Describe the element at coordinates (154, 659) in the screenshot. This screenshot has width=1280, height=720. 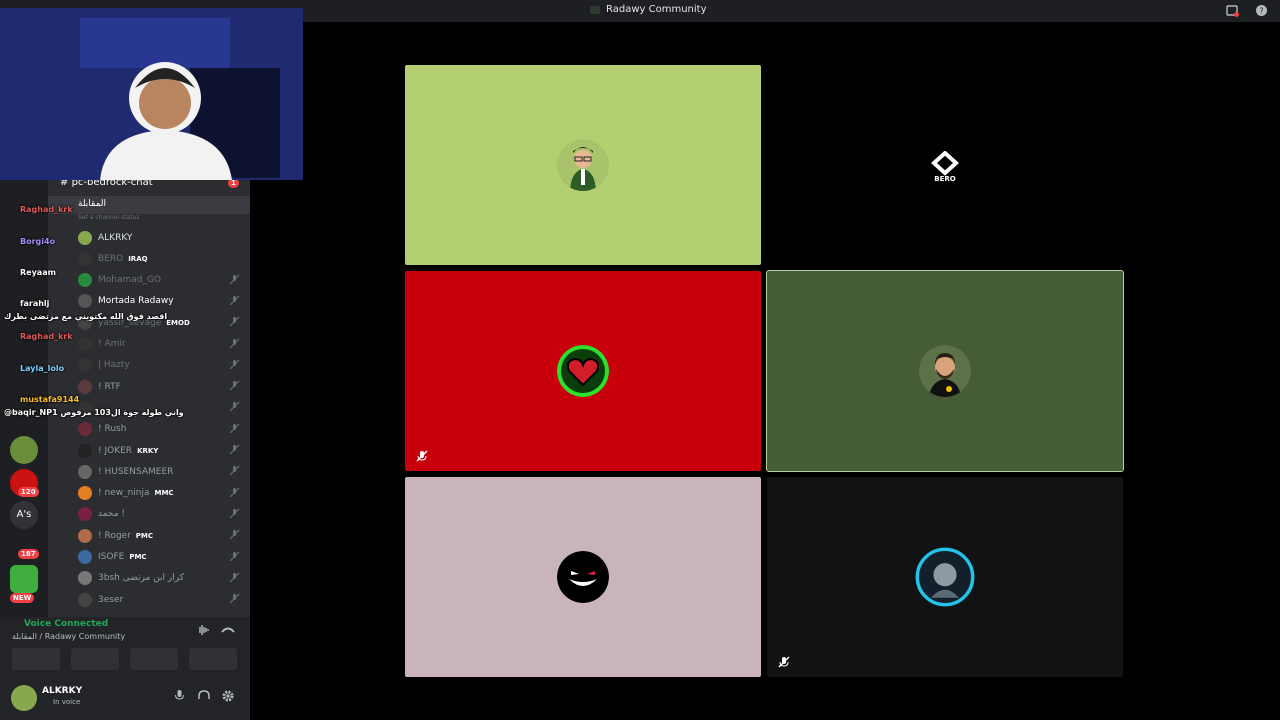
I see `activities-button` at that location.